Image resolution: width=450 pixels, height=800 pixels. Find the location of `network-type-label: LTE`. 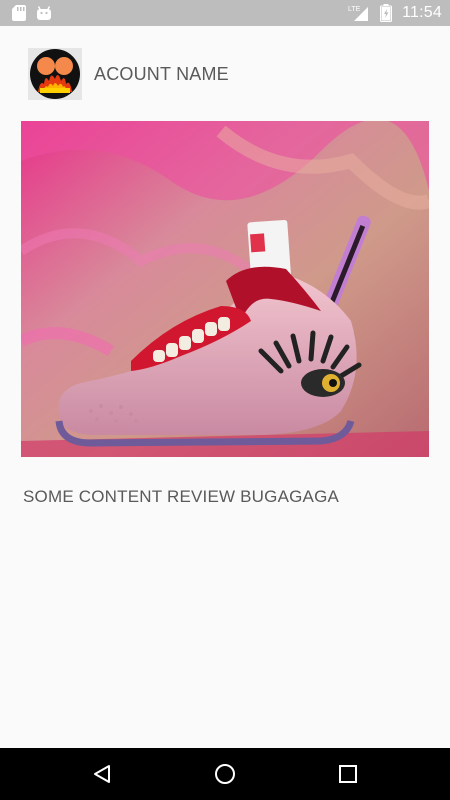

network-type-label: LTE is located at coordinates (354, 9).